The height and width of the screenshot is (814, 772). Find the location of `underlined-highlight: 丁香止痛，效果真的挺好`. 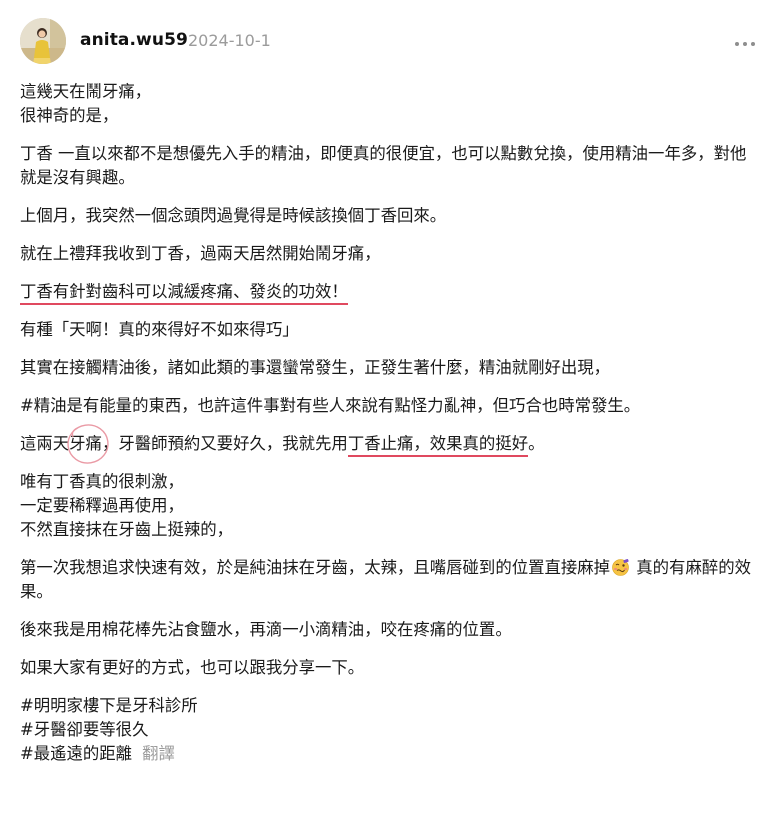

underlined-highlight: 丁香止痛，效果真的挺好 is located at coordinates (438, 445).